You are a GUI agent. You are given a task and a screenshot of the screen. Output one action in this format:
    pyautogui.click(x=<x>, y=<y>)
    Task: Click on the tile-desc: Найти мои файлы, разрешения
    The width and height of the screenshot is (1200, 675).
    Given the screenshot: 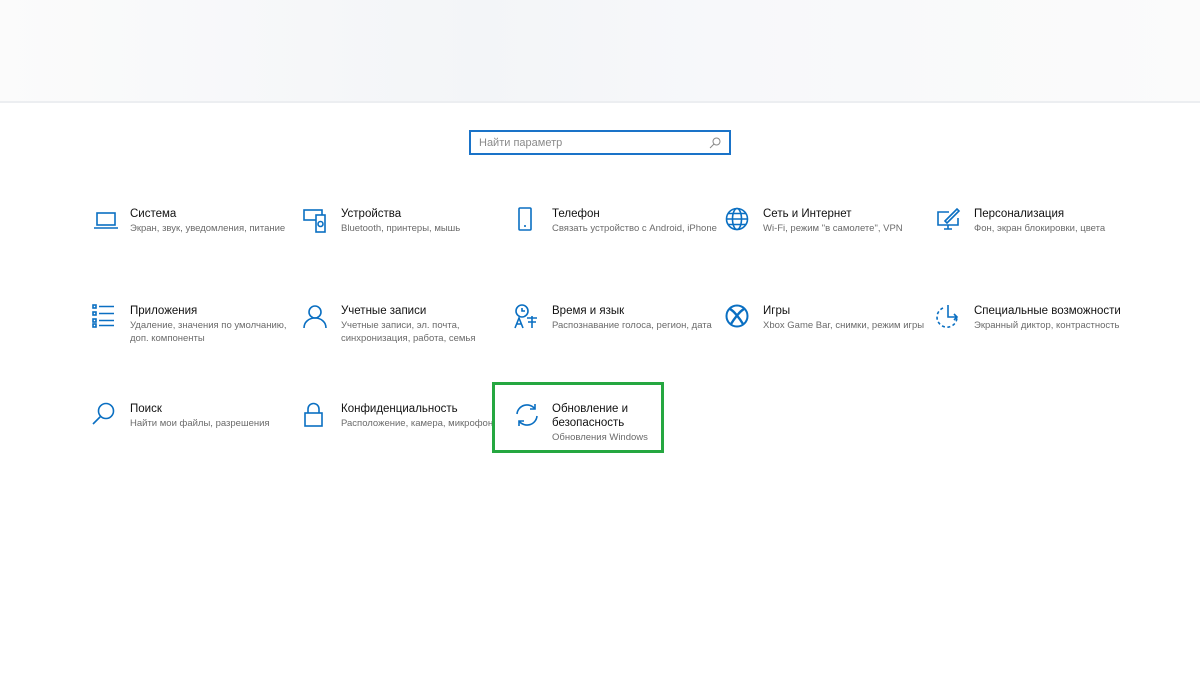 What is the action you would take?
    pyautogui.click(x=200, y=423)
    